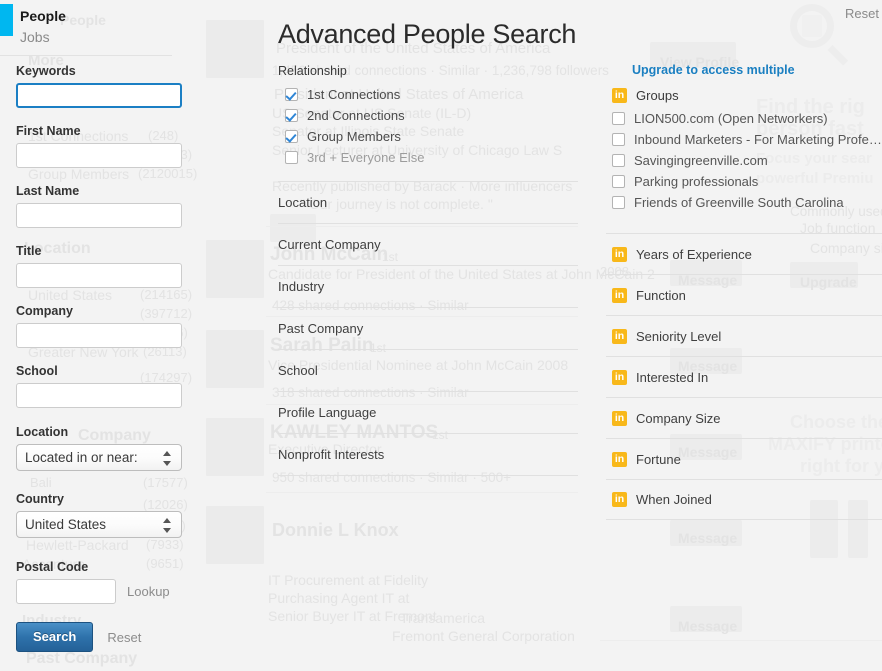  What do you see at coordinates (86, 37) in the screenshot?
I see `tab-jobs: Jobs` at bounding box center [86, 37].